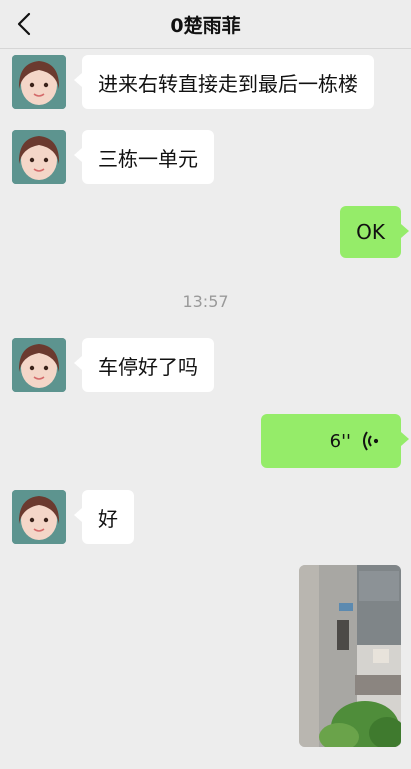 This screenshot has height=769, width=411. I want to click on incoming-message-bubble: 车停好了吗, so click(144, 365).